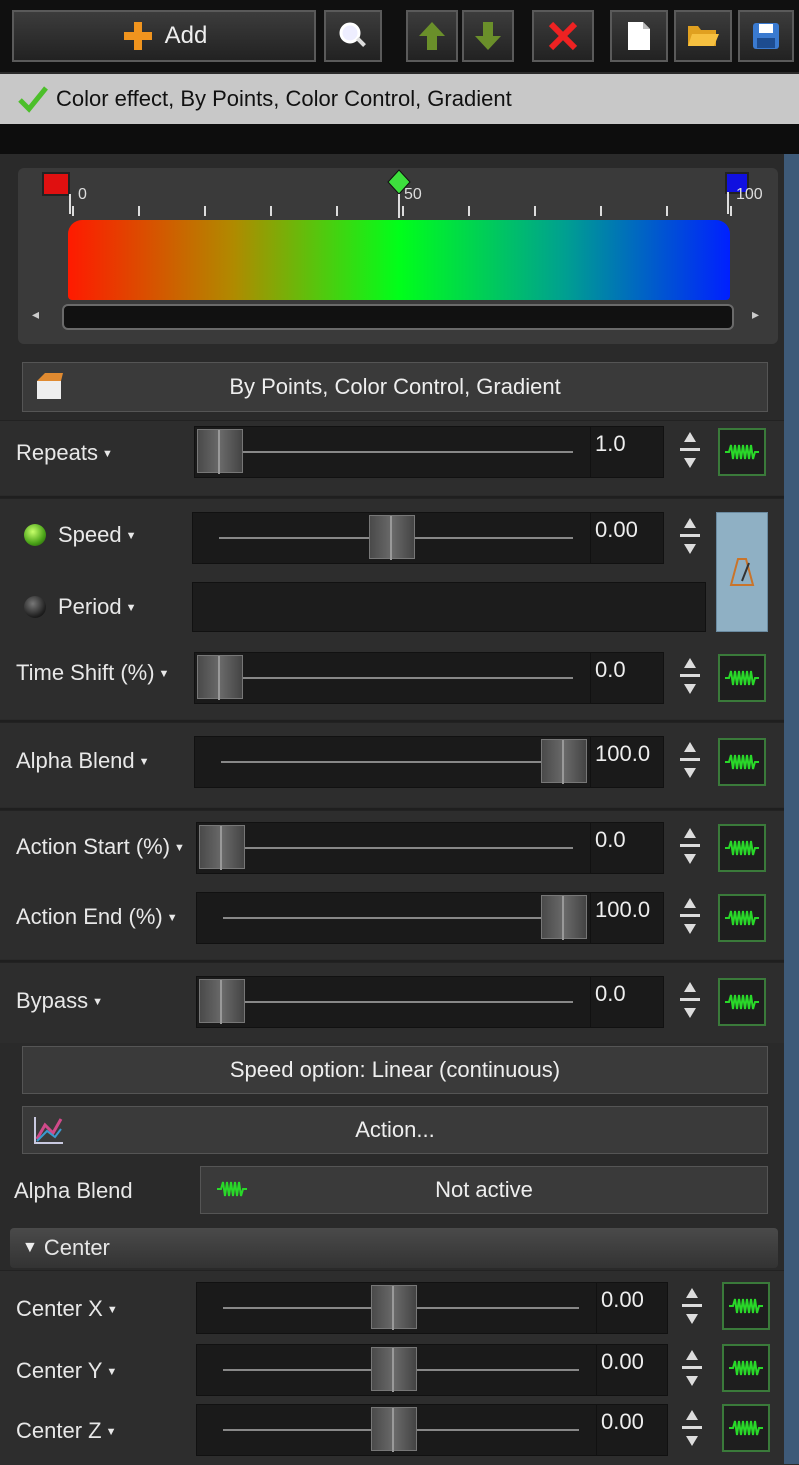  I want to click on delete-button, so click(563, 36).